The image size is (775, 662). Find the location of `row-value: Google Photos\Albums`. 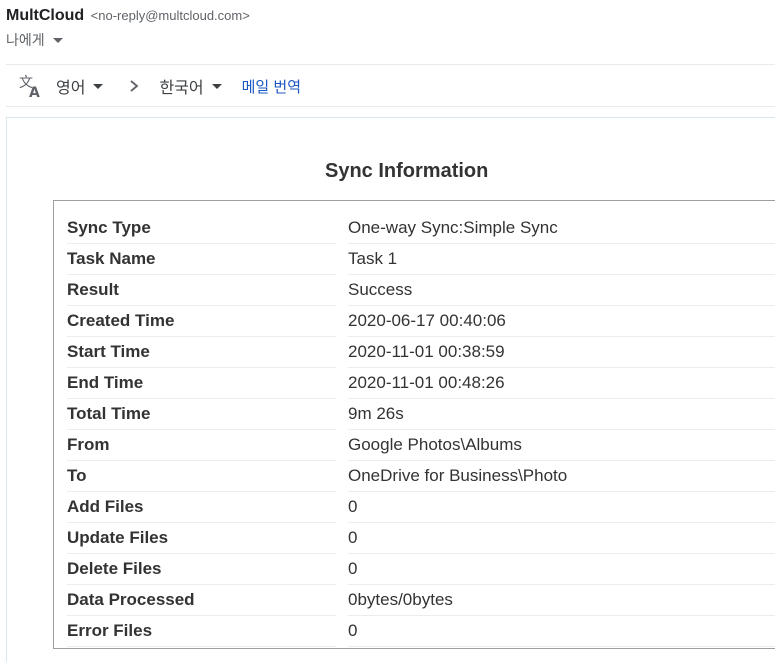

row-value: Google Photos\Albums is located at coordinates (561, 445).